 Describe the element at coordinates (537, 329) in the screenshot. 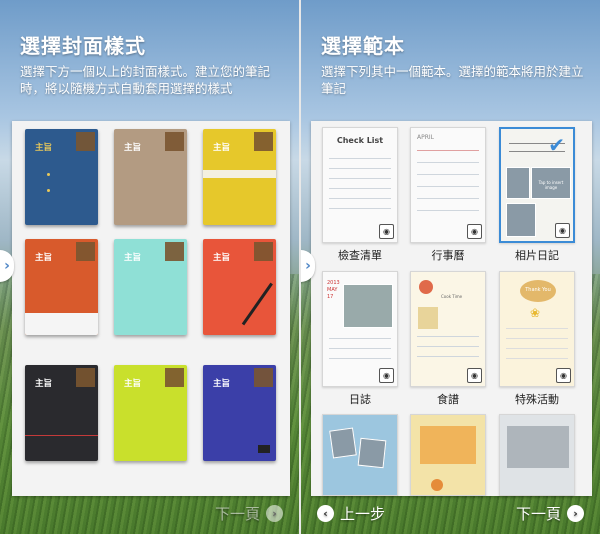

I see `template-card: Thank You ❀ ◉` at that location.